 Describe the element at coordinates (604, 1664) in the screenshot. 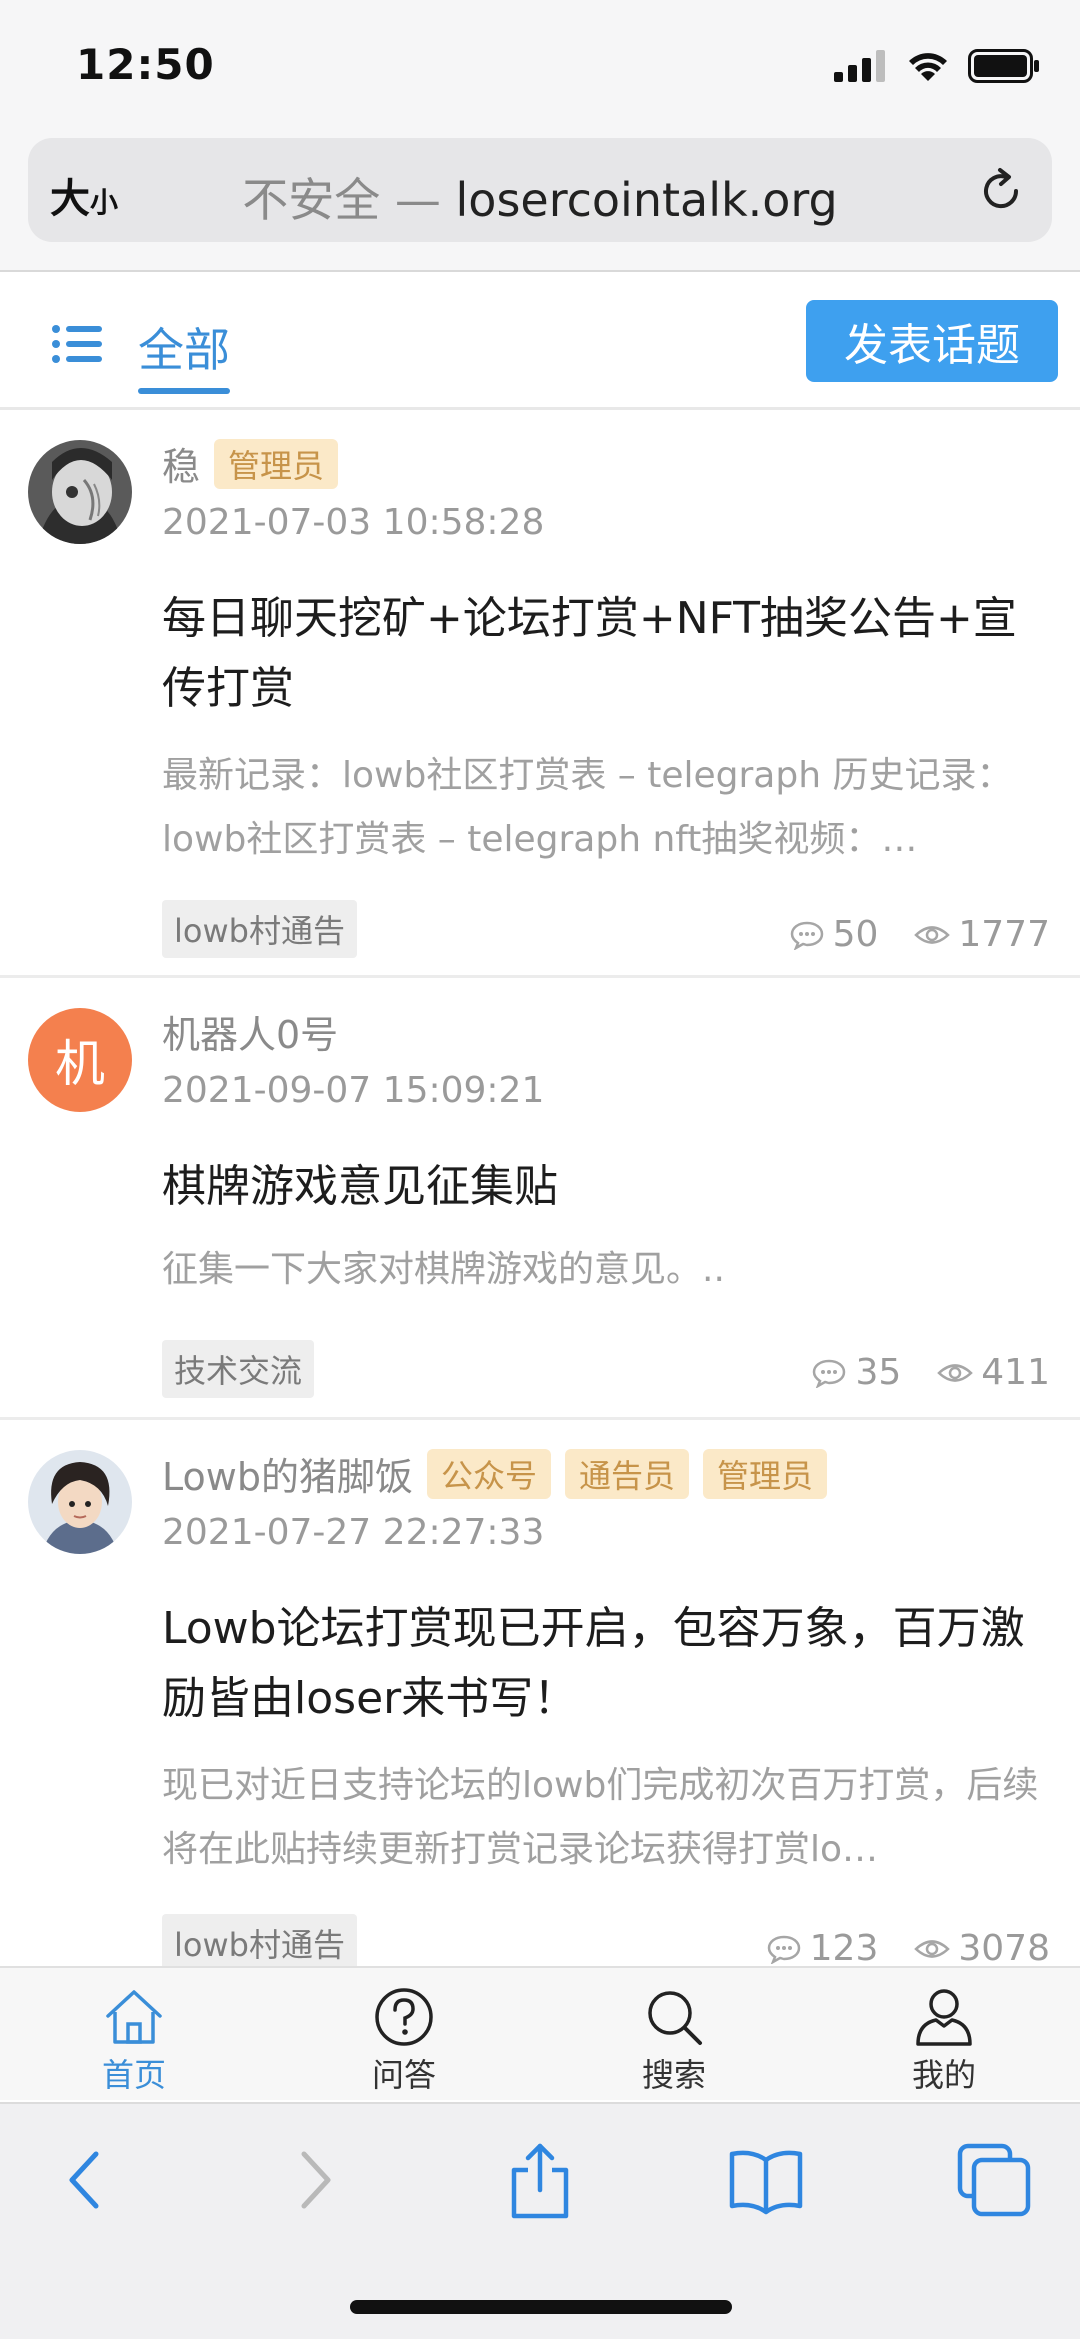

I see `topic-title: Lowb论坛打赏现已开启，包容万象，百万激励皆由loser来书写！` at that location.